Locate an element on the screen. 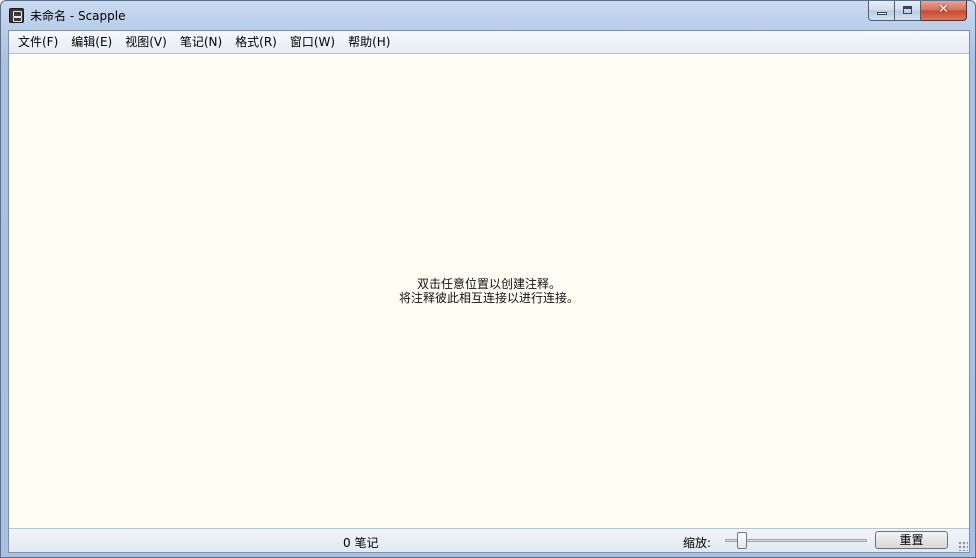  menu-help: 帮助(H) is located at coordinates (370, 42).